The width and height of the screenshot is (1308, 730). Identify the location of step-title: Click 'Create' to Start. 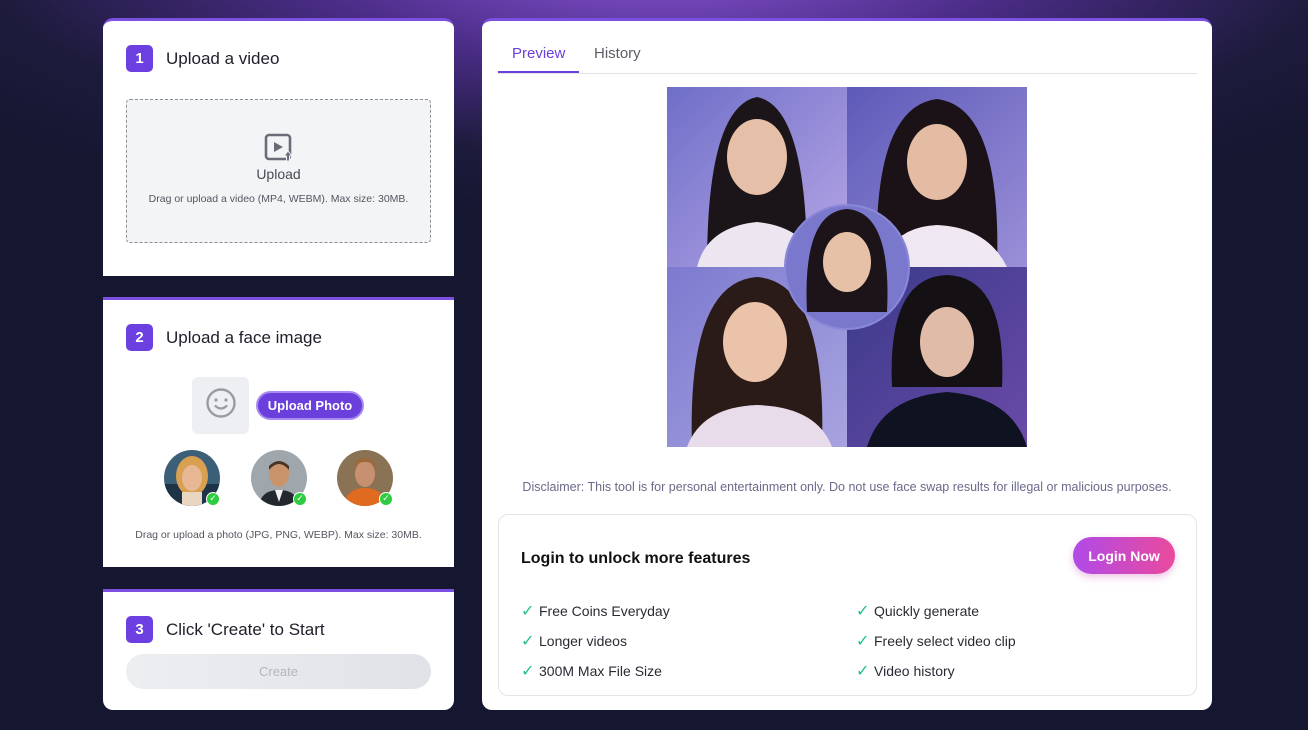
(245, 629).